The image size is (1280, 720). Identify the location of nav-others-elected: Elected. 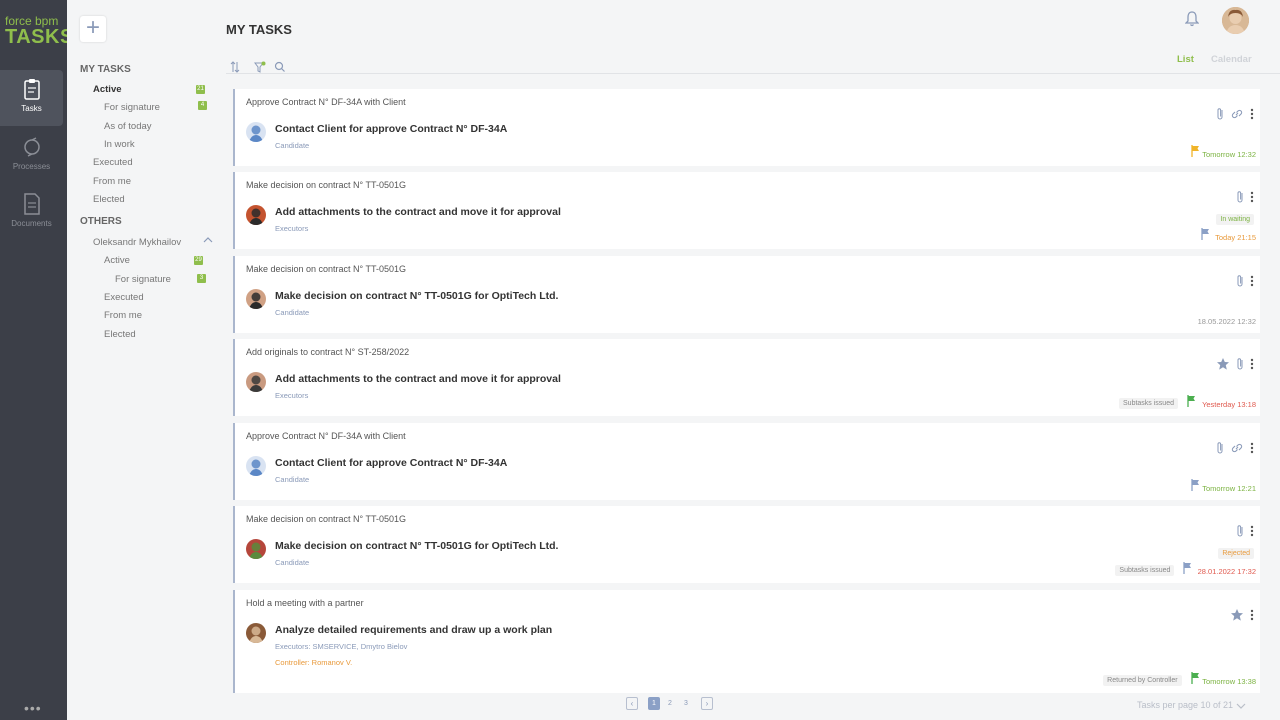
(120, 334).